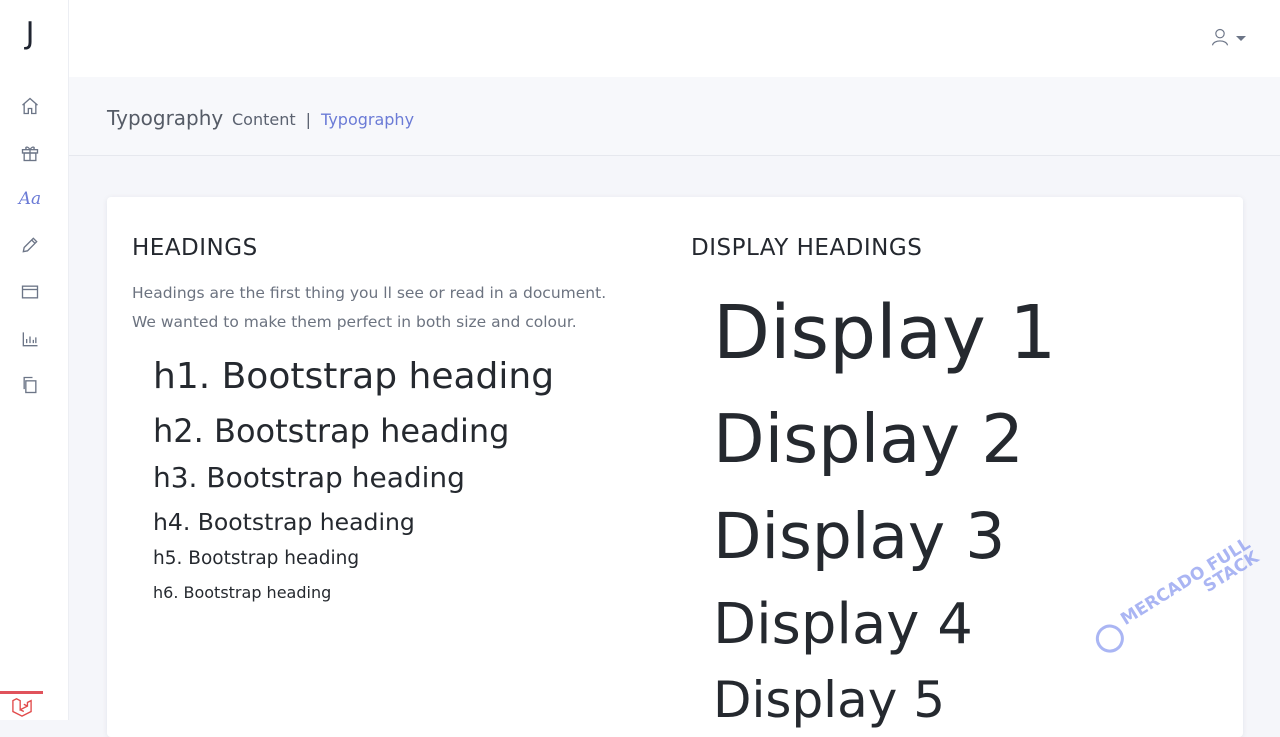 This screenshot has height=737, width=1280. I want to click on user-menu, so click(1228, 37).